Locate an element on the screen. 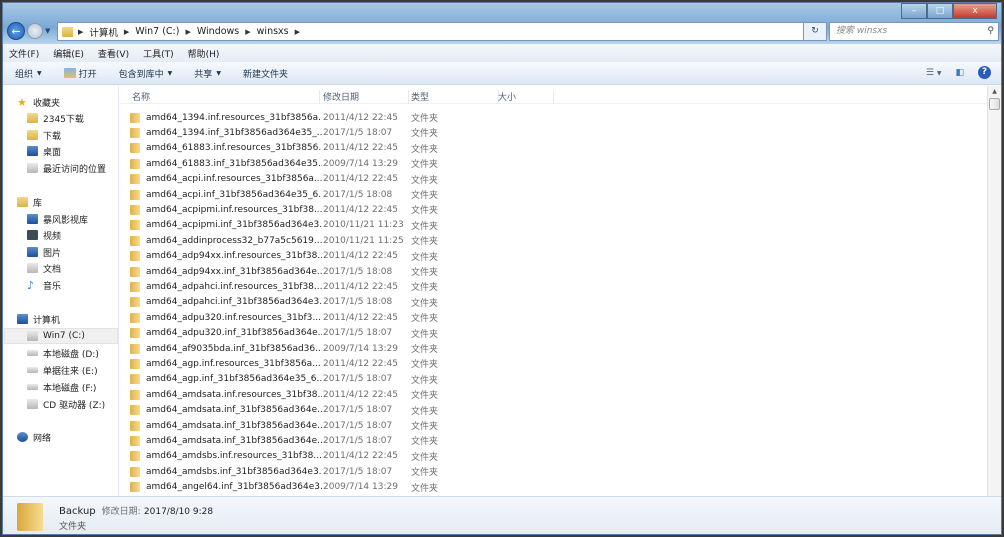  column-date-modified: 修改日期 is located at coordinates (366, 97).